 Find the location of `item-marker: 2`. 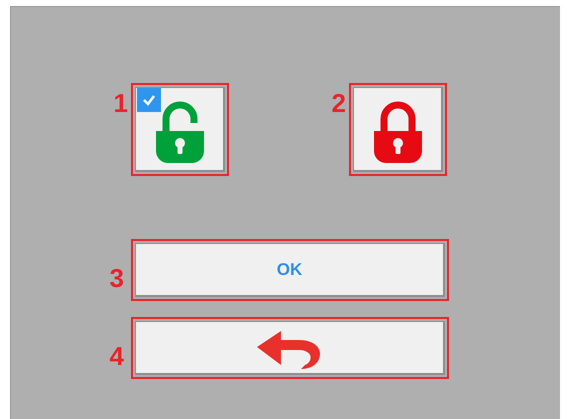

item-marker: 2 is located at coordinates (338, 103).